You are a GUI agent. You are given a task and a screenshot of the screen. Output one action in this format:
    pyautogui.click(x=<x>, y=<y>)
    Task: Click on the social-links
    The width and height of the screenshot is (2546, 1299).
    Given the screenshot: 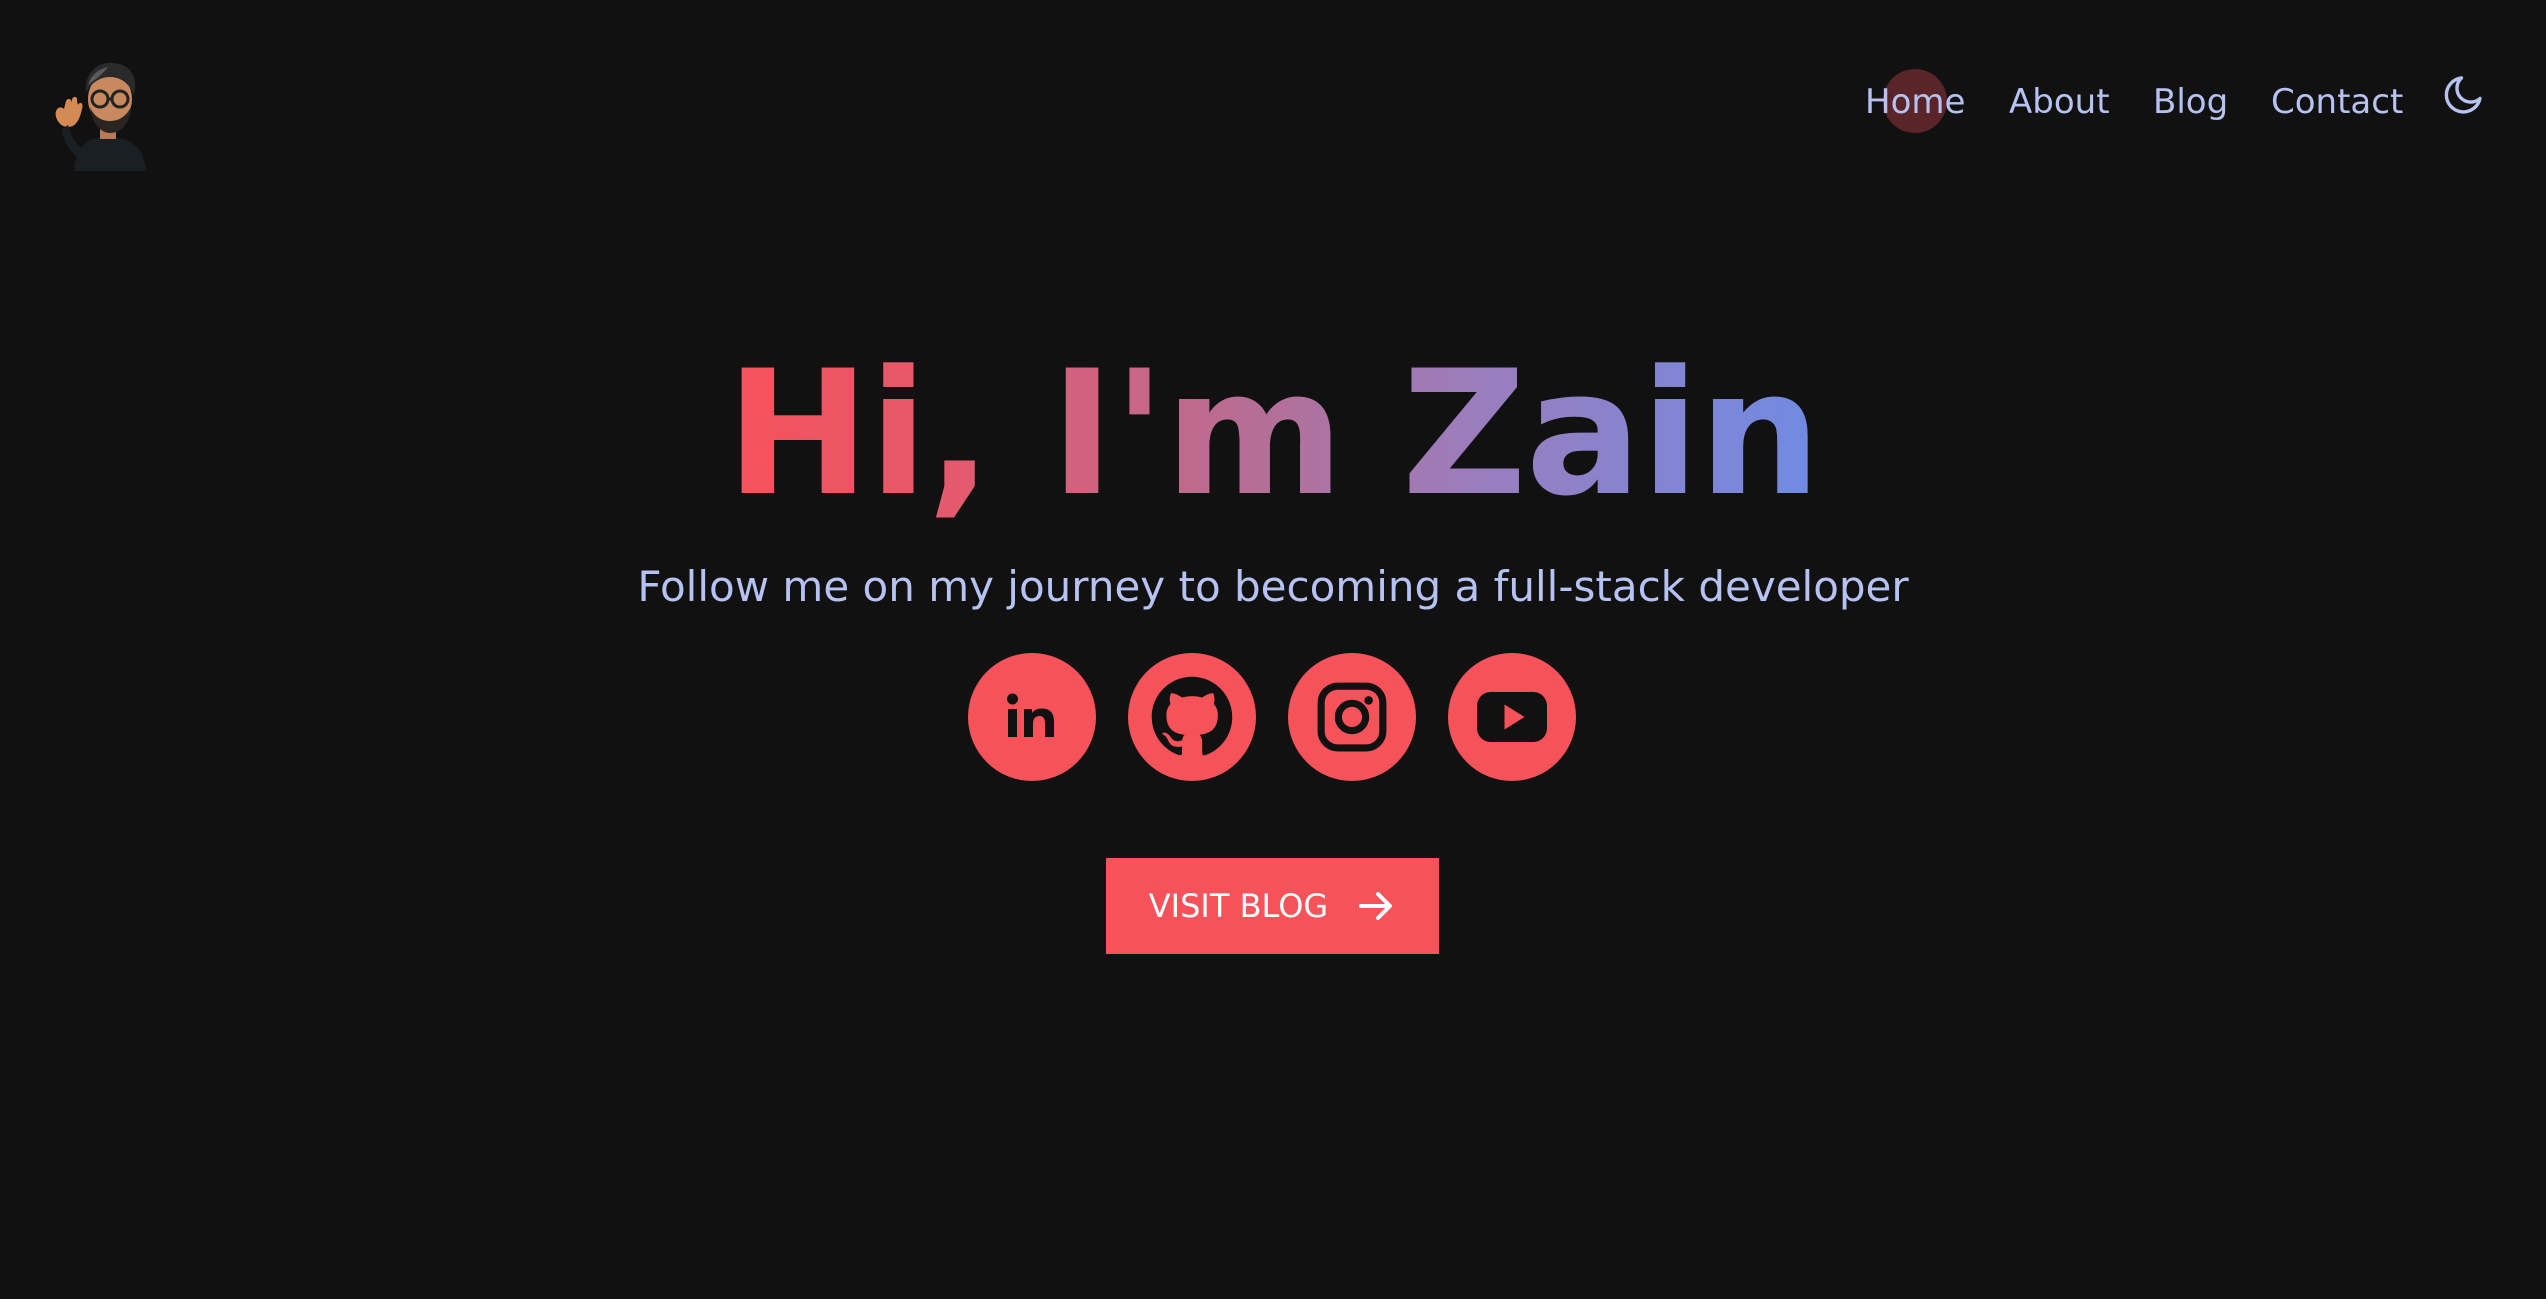 What is the action you would take?
    pyautogui.click(x=1272, y=717)
    